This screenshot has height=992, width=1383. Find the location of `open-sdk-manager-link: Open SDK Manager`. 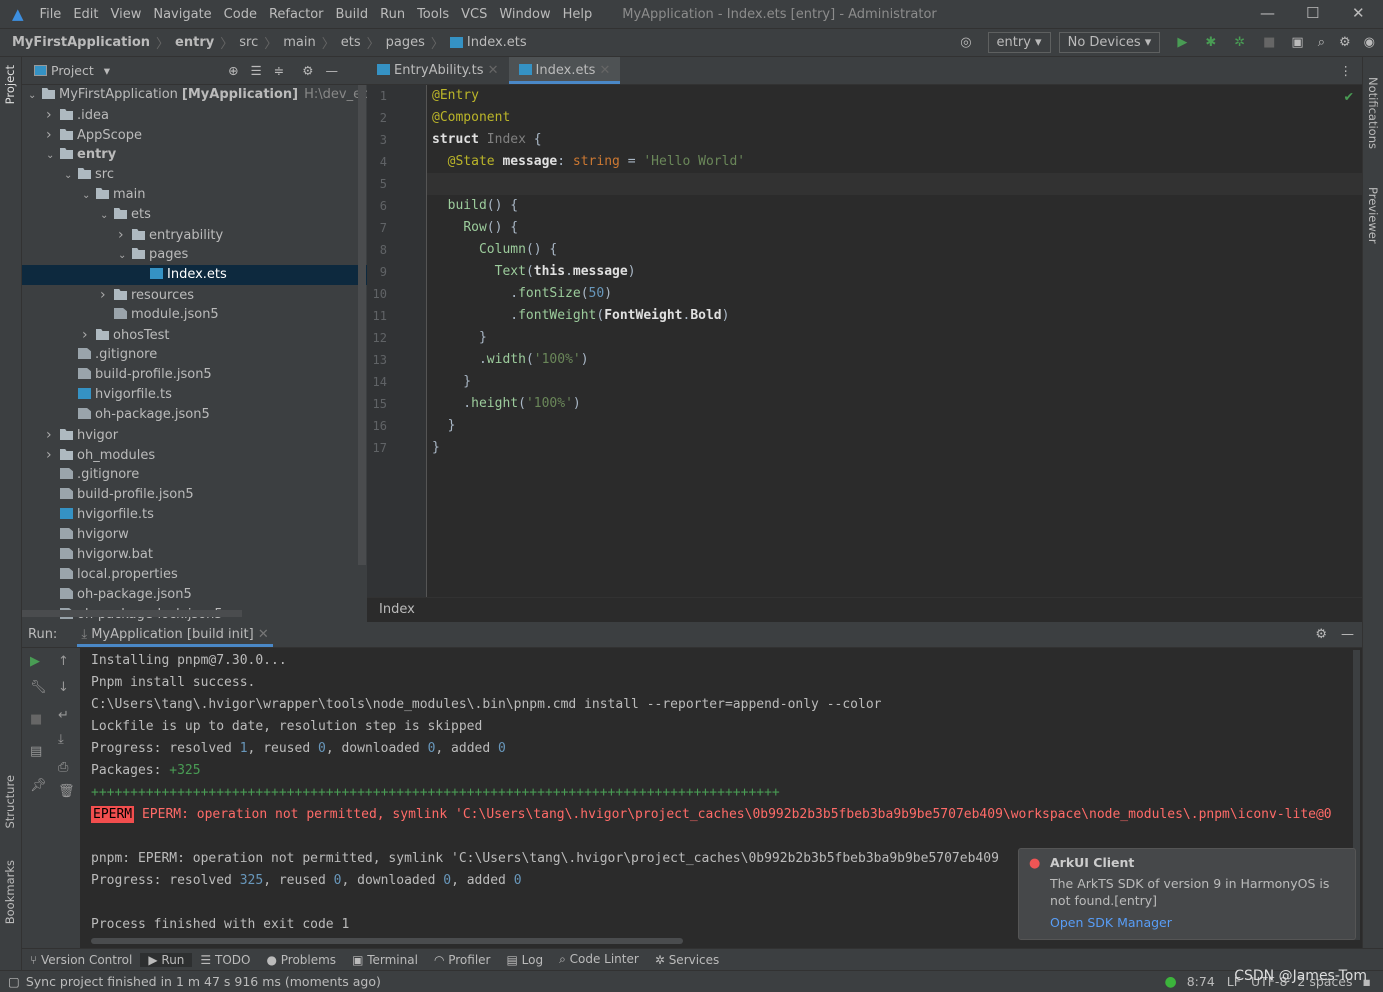

open-sdk-manager-link: Open SDK Manager is located at coordinates (1196, 922).